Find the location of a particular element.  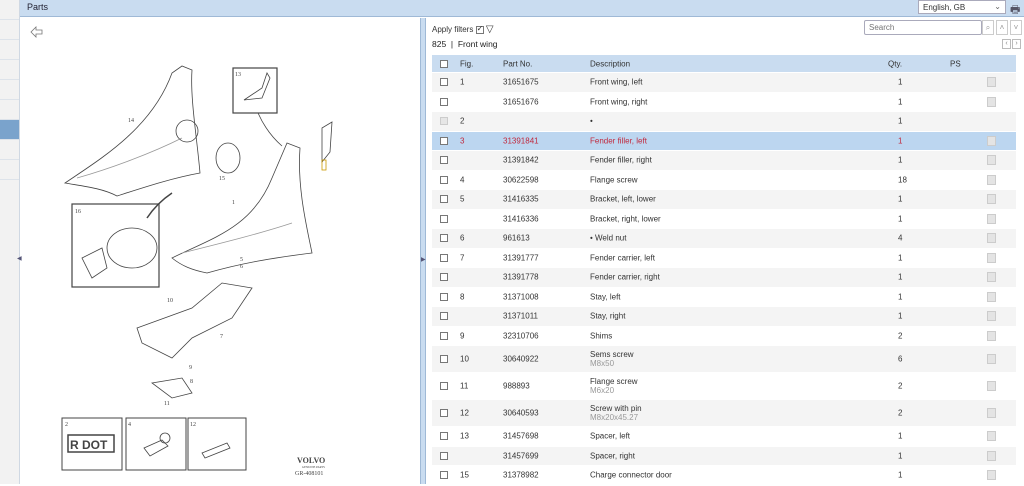

collapse-left-icon: ◀ is located at coordinates (19, 258).